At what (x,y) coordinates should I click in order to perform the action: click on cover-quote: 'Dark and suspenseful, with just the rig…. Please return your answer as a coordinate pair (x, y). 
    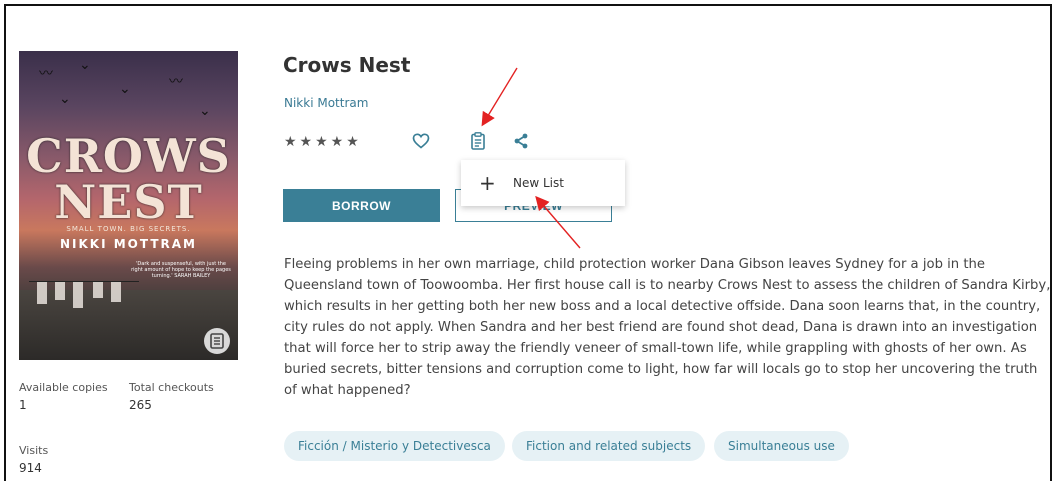
    Looking at the image, I should click on (181, 270).